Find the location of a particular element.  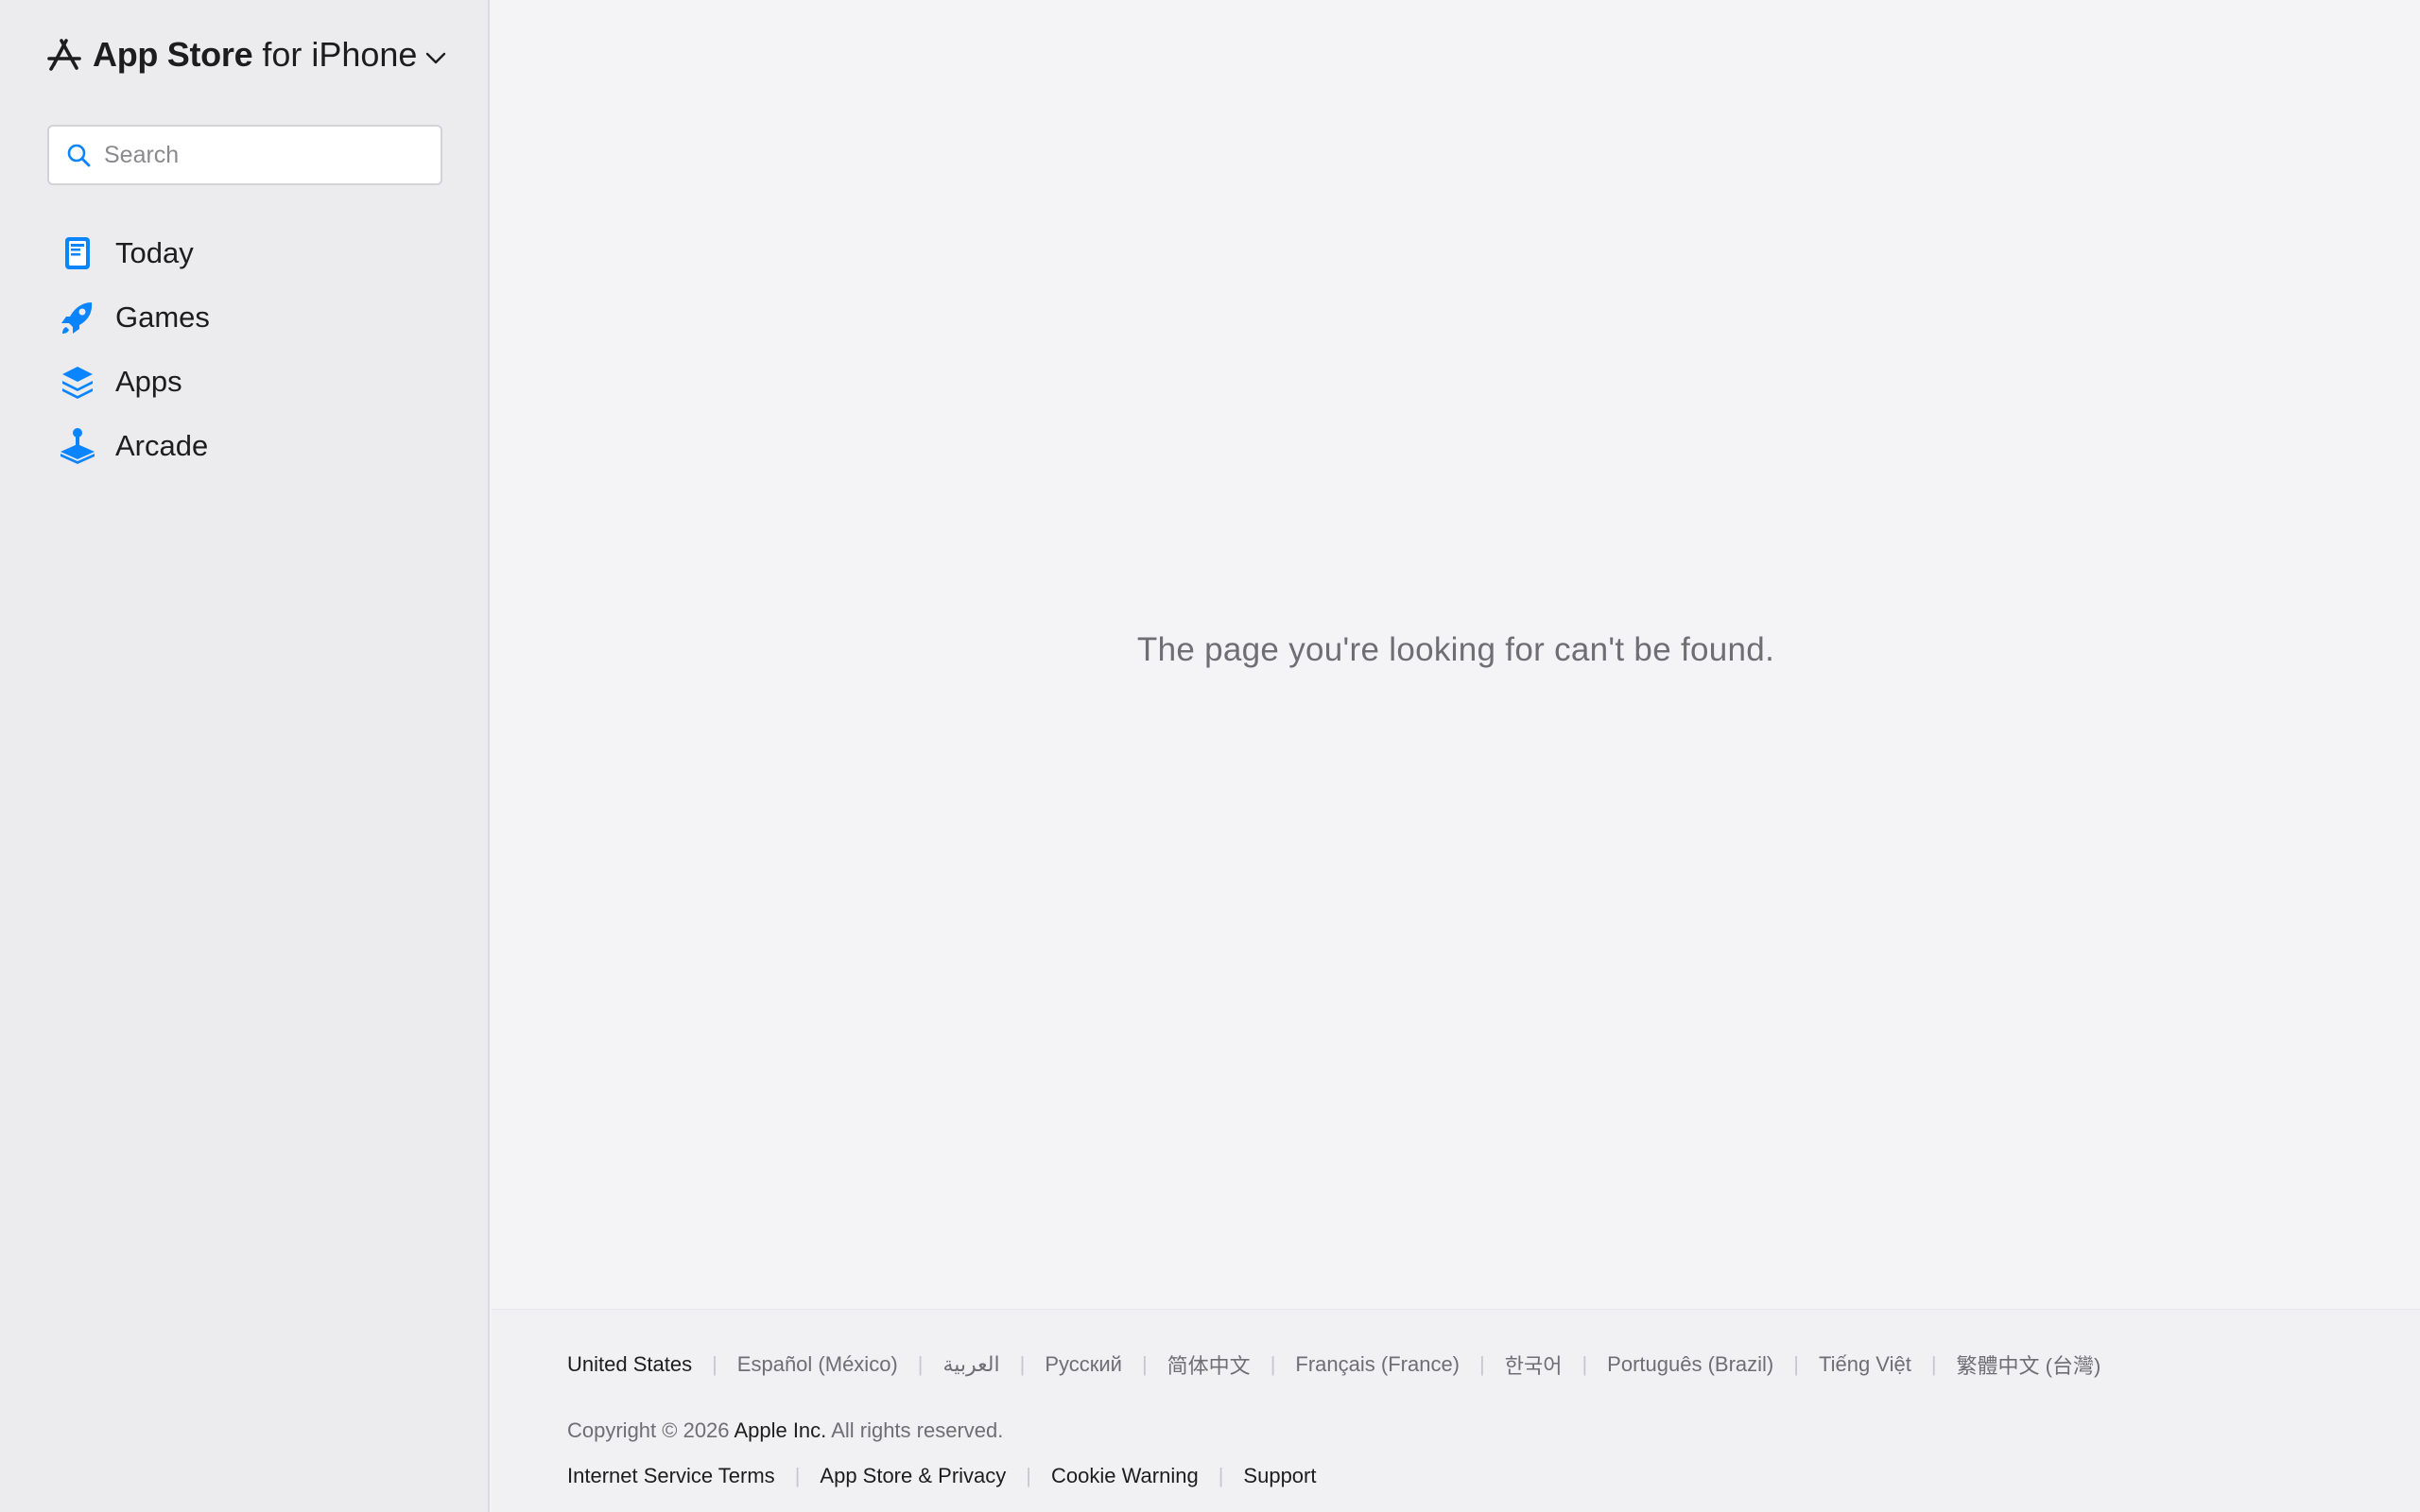

apps-stack-icon is located at coordinates (77, 383).